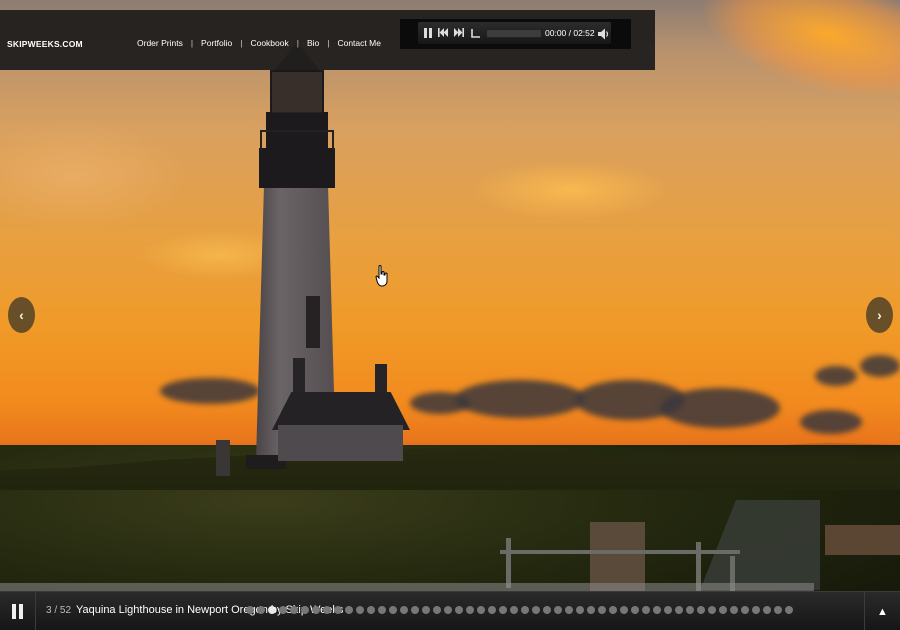  Describe the element at coordinates (160, 43) in the screenshot. I see `nav-order-prints: Order Prints` at that location.